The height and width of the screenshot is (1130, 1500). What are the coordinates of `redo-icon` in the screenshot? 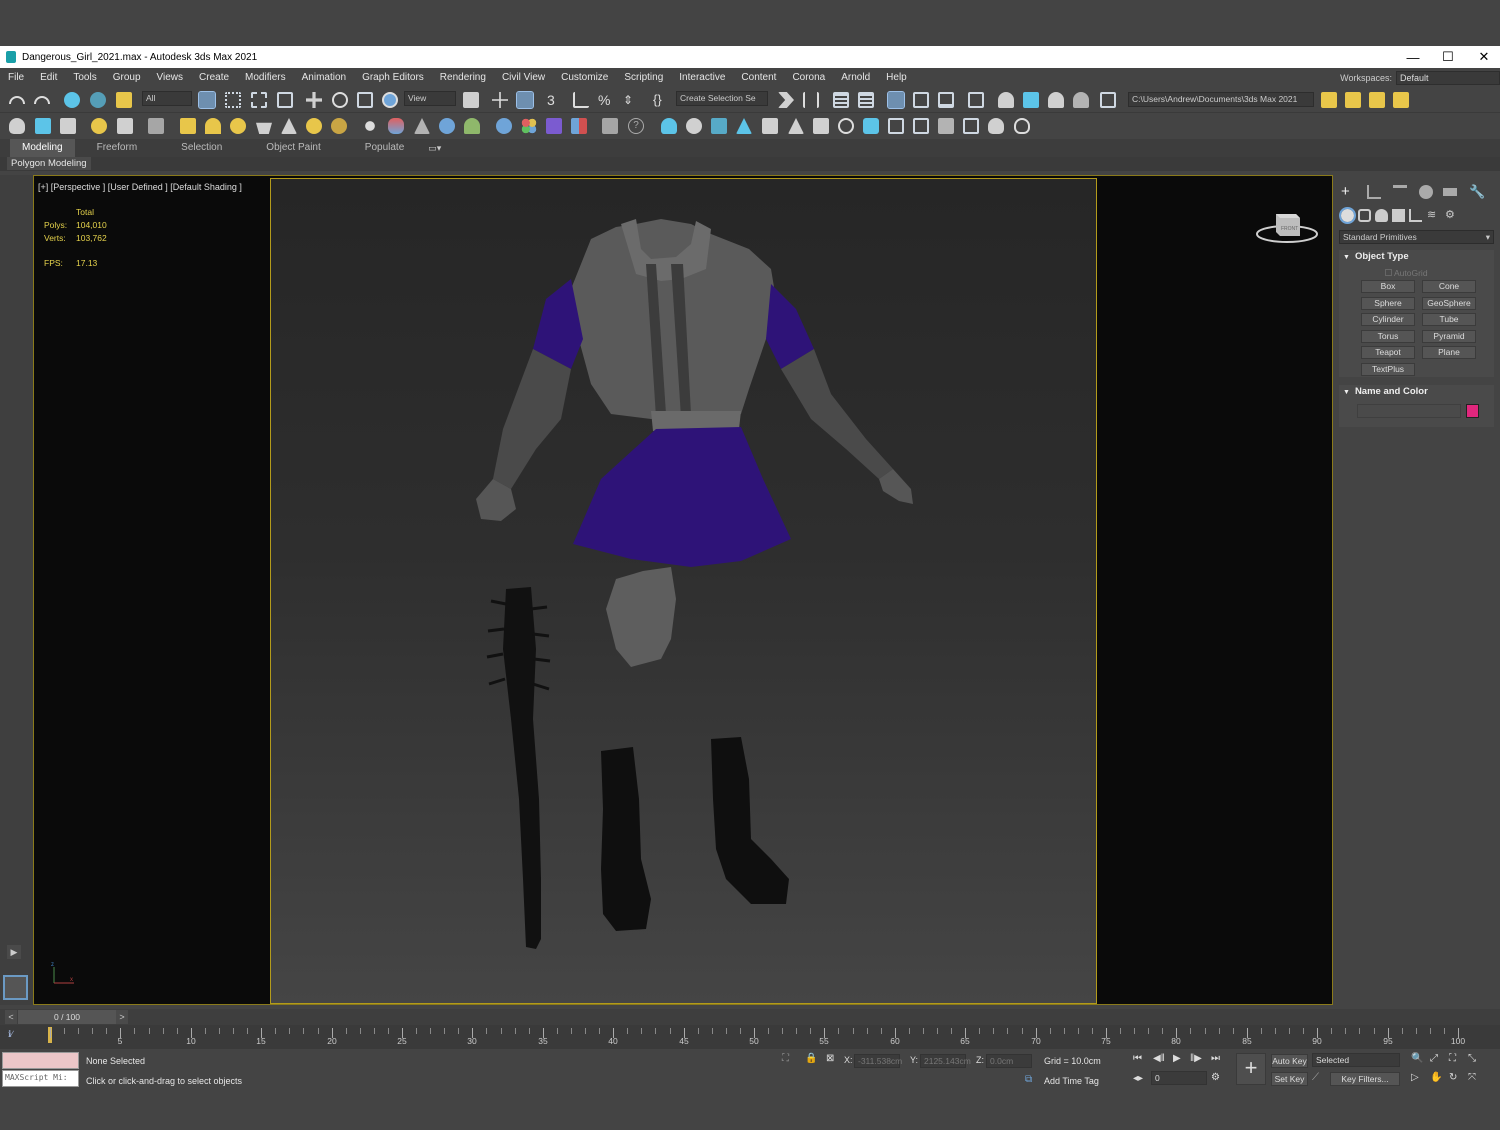 It's located at (42, 100).